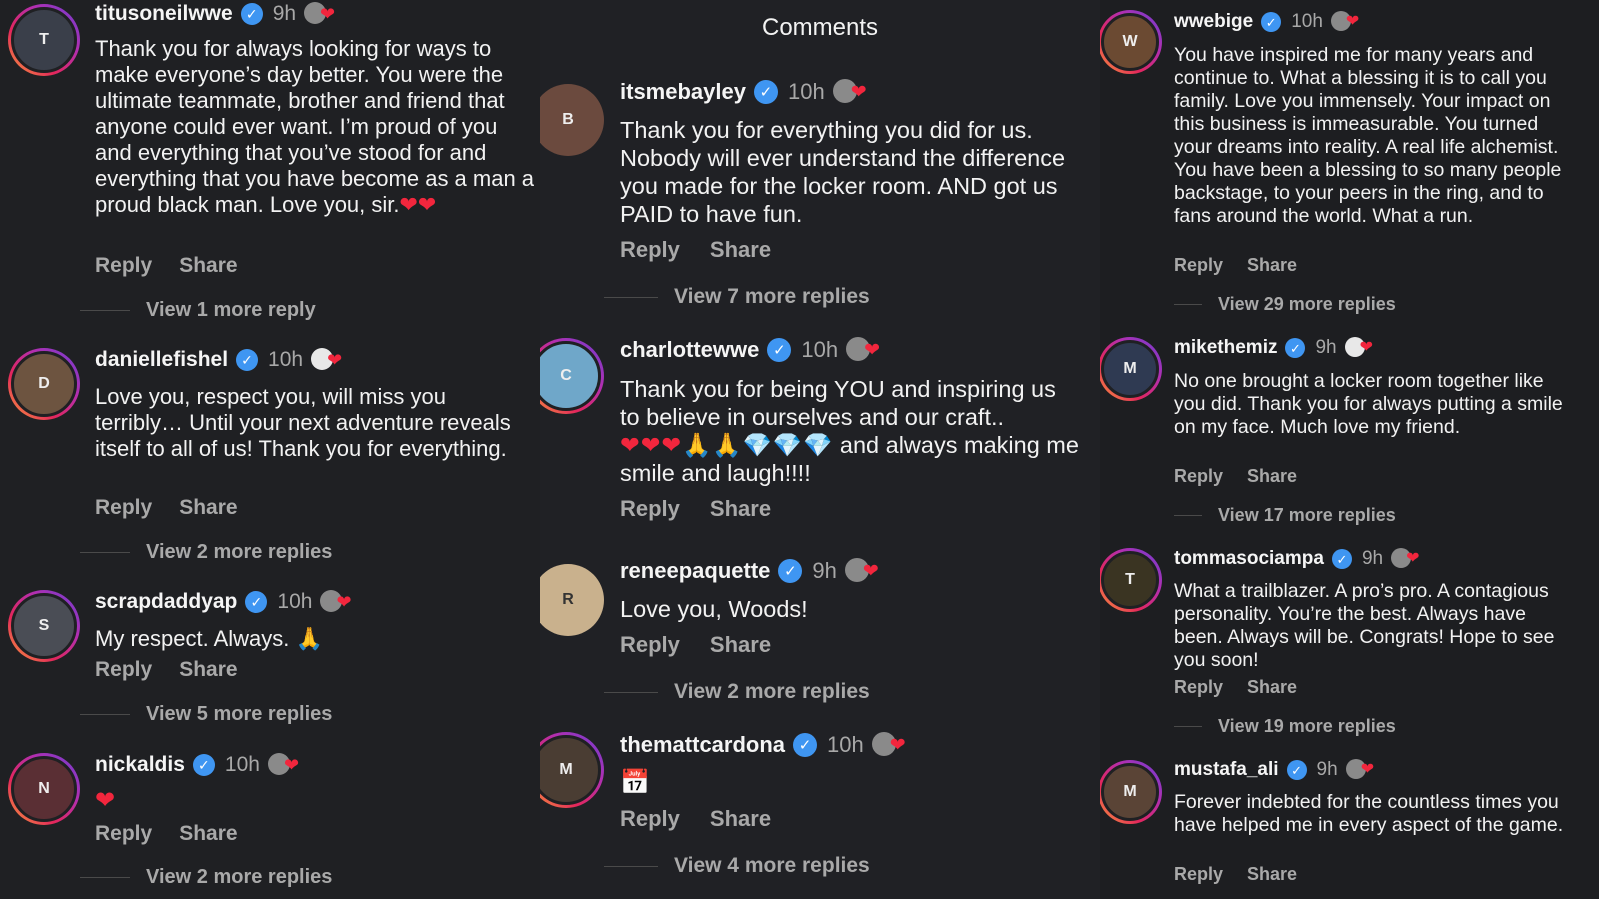 Image resolution: width=1599 pixels, height=899 pixels. Describe the element at coordinates (198, 765) in the screenshot. I see `comment-header: nickaldis ✓ 10h ❤` at that location.